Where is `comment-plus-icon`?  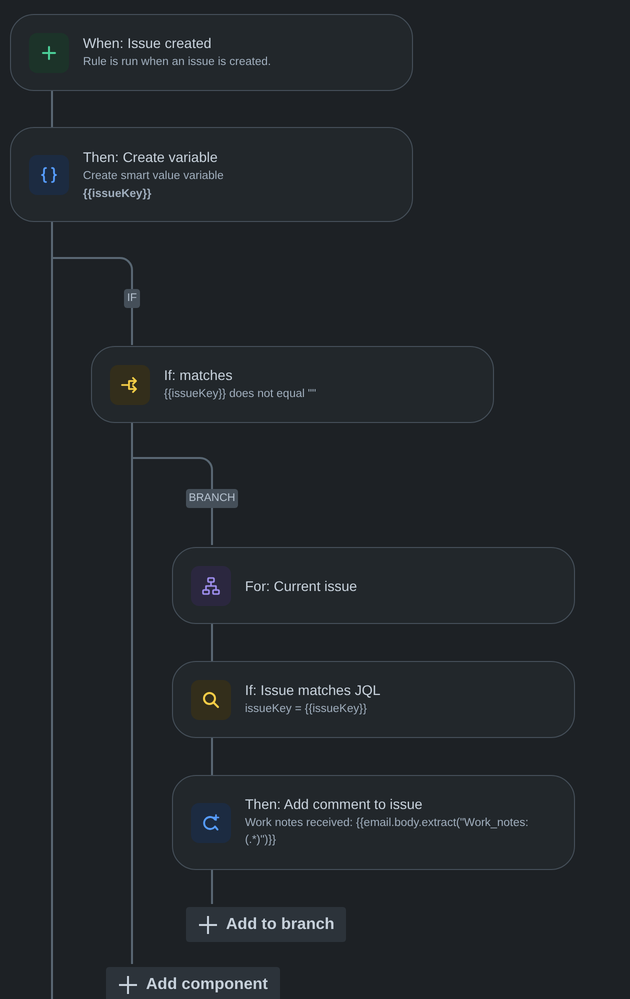
comment-plus-icon is located at coordinates (211, 822).